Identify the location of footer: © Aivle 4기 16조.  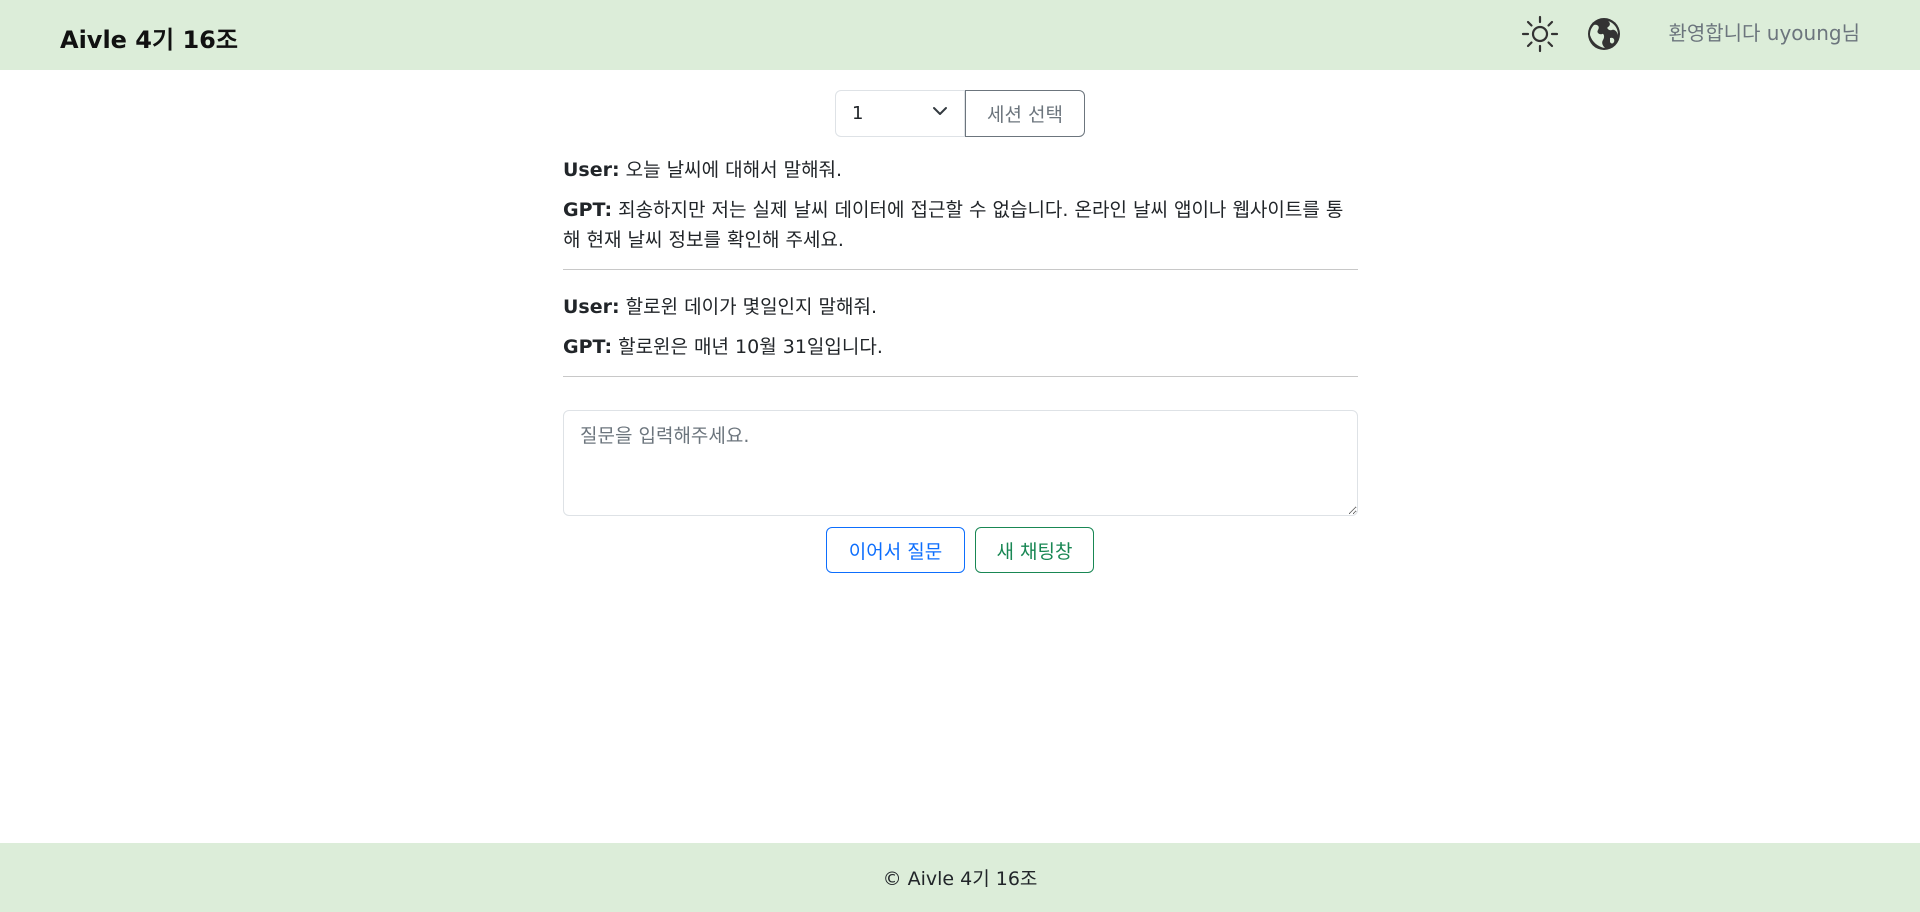
(960, 877).